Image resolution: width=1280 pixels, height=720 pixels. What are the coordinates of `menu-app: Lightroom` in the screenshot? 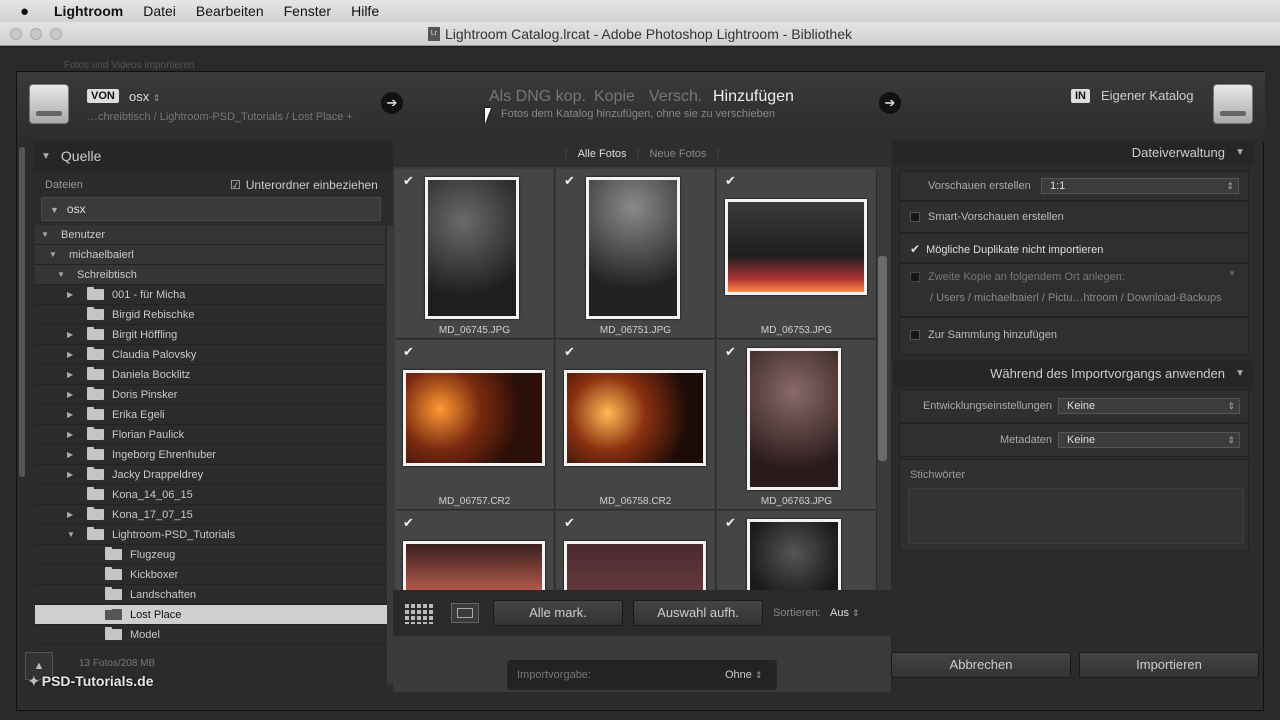 It's located at (88, 11).